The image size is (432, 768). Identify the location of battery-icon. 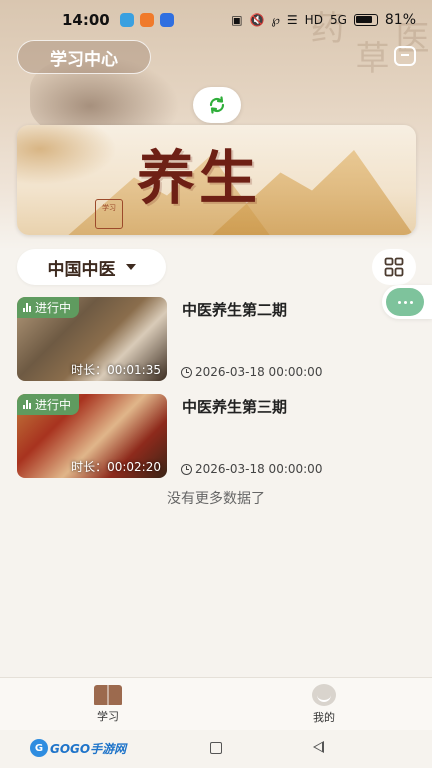
(365, 20).